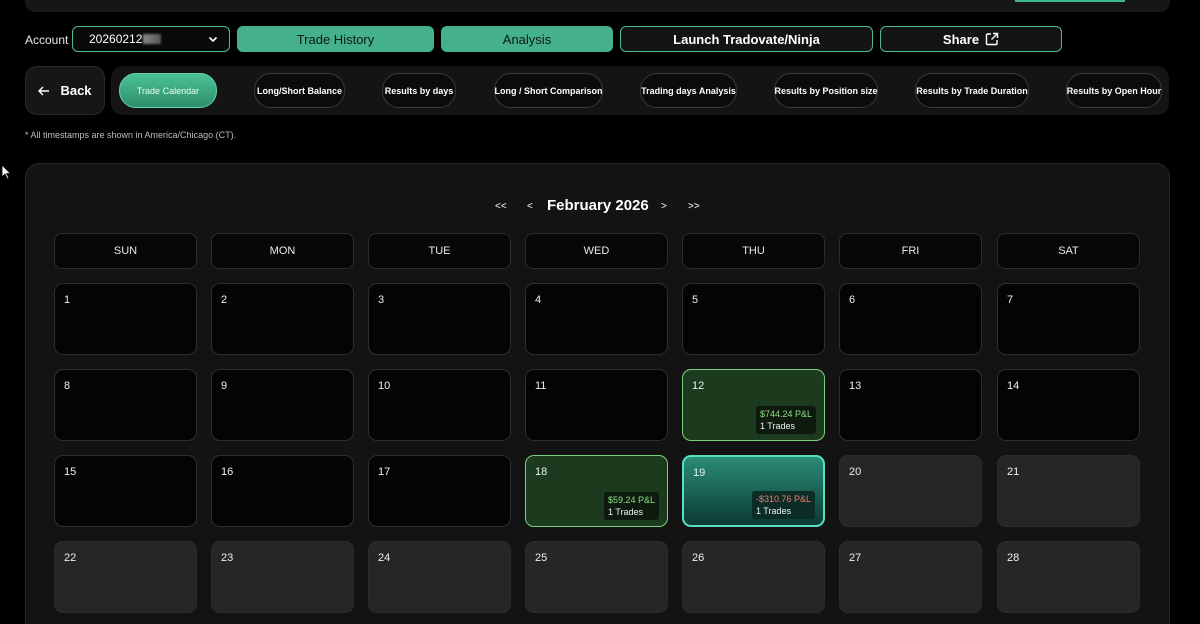 This screenshot has width=1200, height=624. I want to click on tab-long-short-balance: Long/Short Balance, so click(299, 90).